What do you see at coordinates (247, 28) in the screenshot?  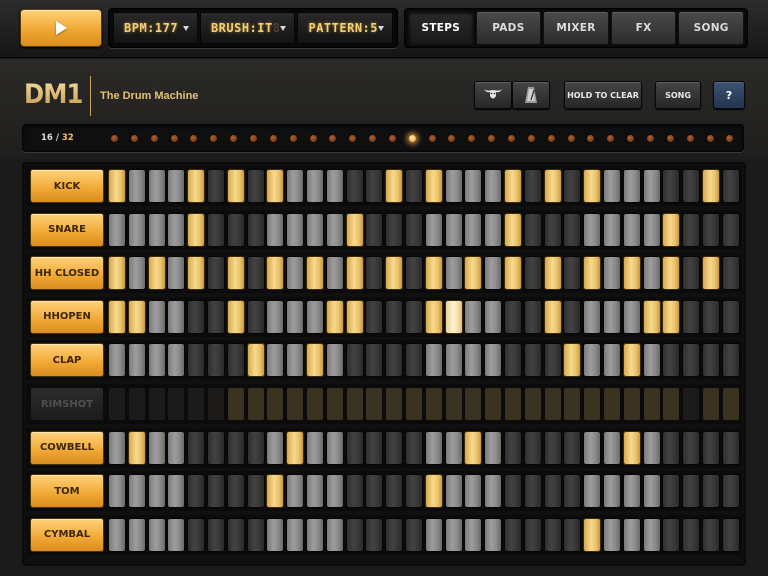 I see `kit-selector: BRUSH:IT8` at bounding box center [247, 28].